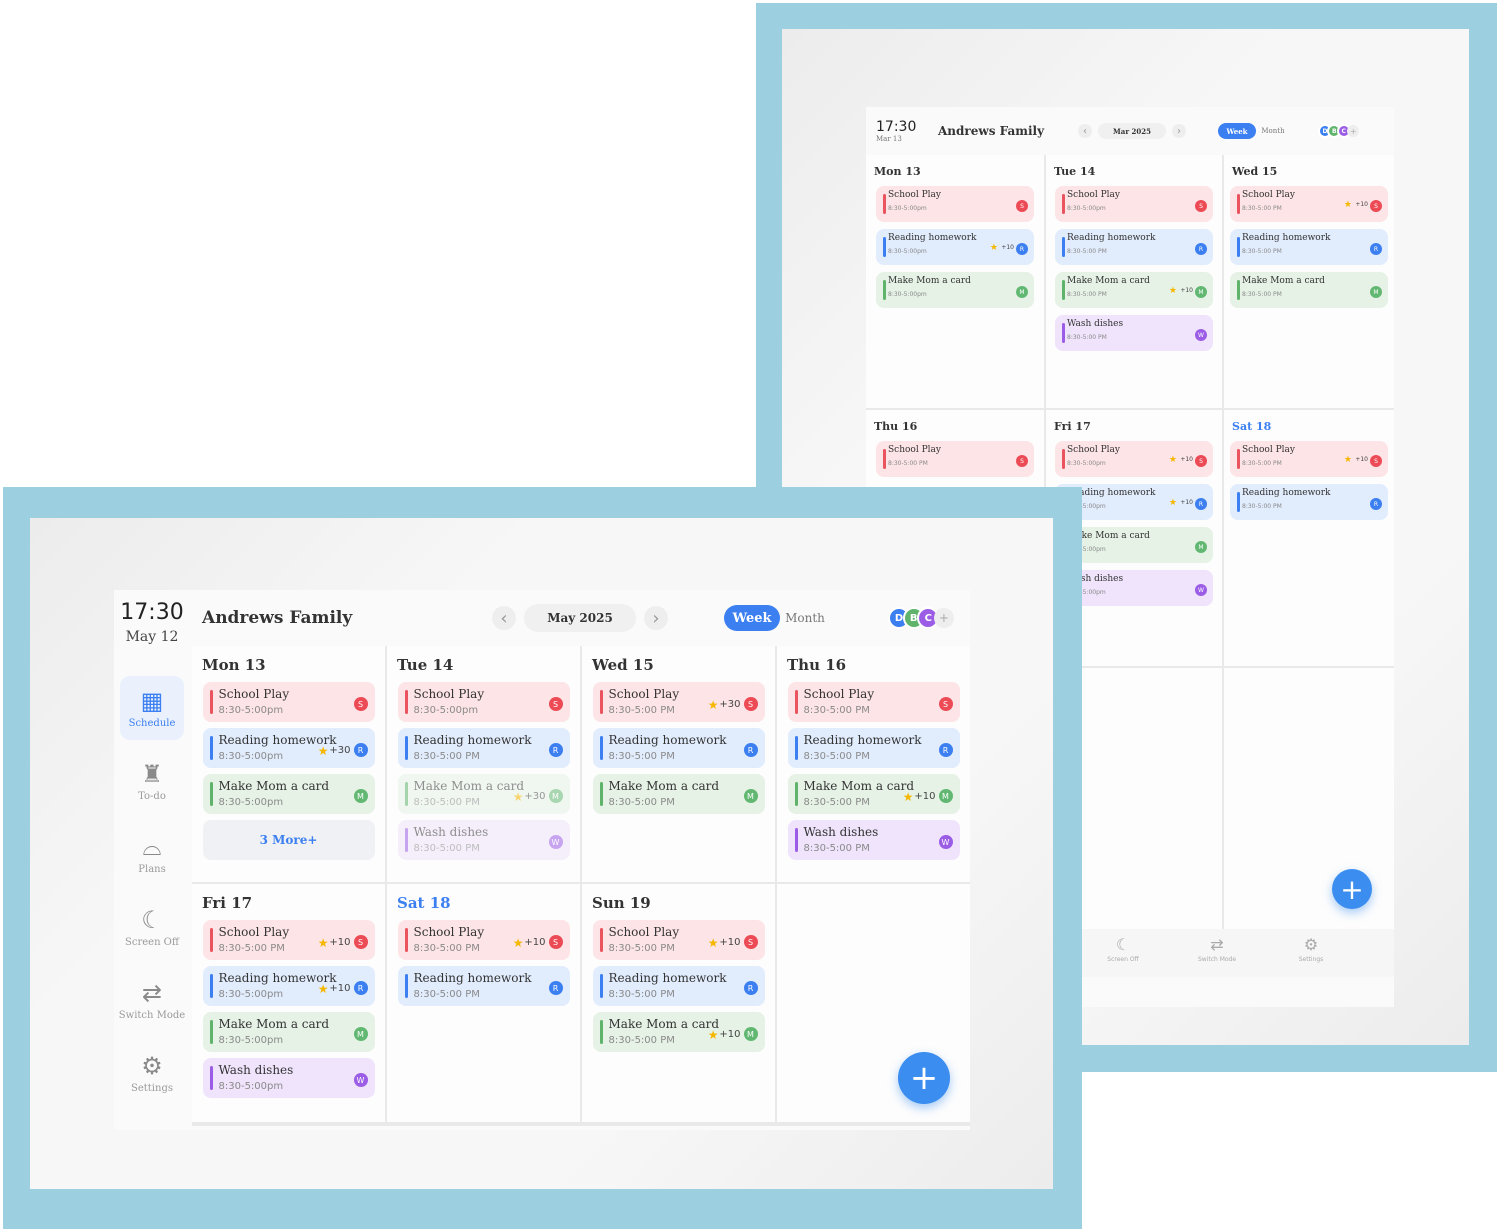 This screenshot has height=1231, width=1500. I want to click on back-next-month-button: ›, so click(1179, 131).